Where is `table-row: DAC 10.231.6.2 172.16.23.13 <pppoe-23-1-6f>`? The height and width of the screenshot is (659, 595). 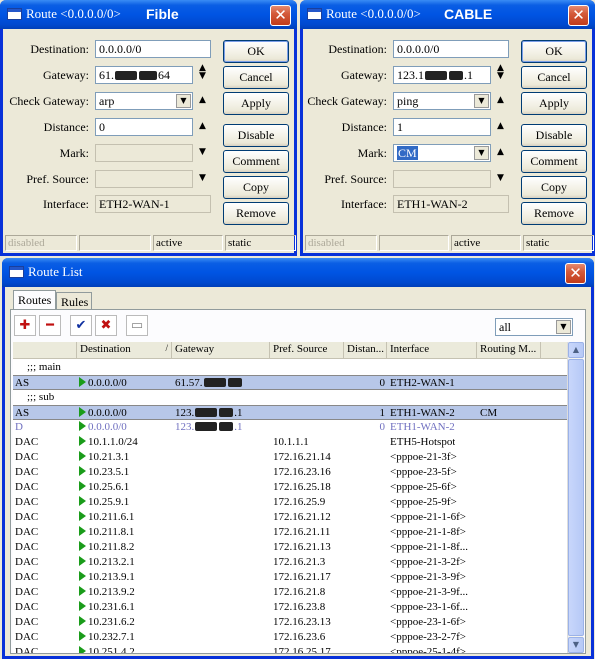
table-row: DAC 10.231.6.2 172.16.23.13 <pppoe-23-1-6f> is located at coordinates (290, 622).